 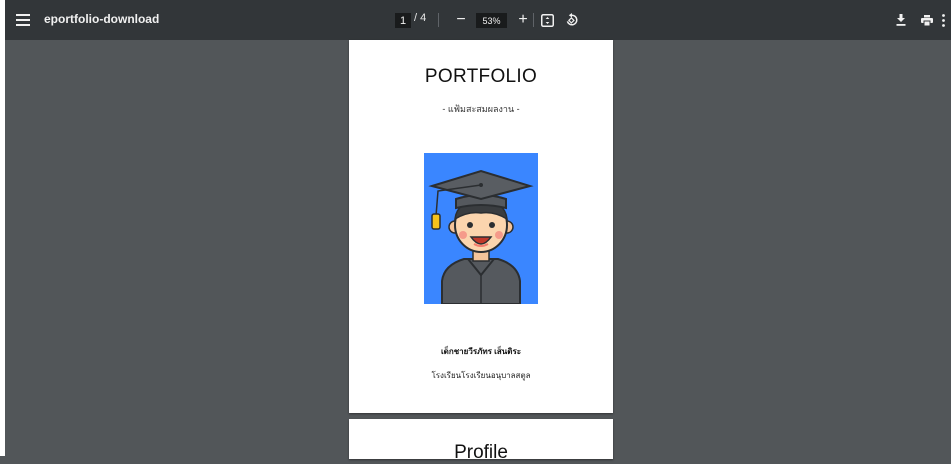 I want to click on download-button, so click(x=901, y=20).